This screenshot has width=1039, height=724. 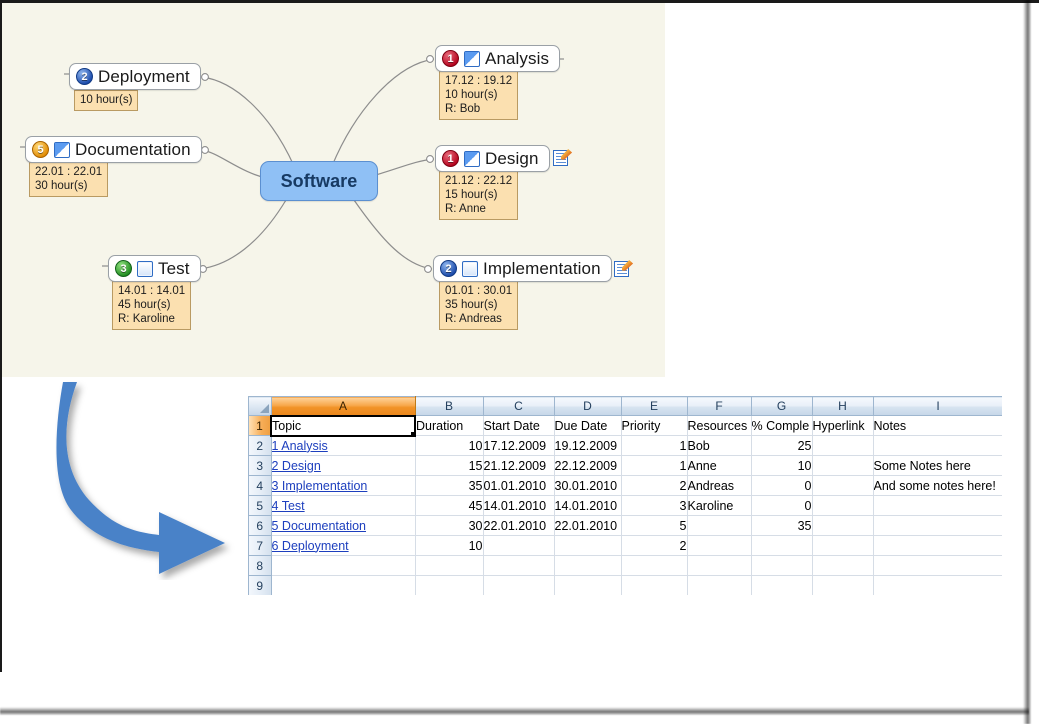 What do you see at coordinates (561, 158) in the screenshot?
I see `note-icon-design` at bounding box center [561, 158].